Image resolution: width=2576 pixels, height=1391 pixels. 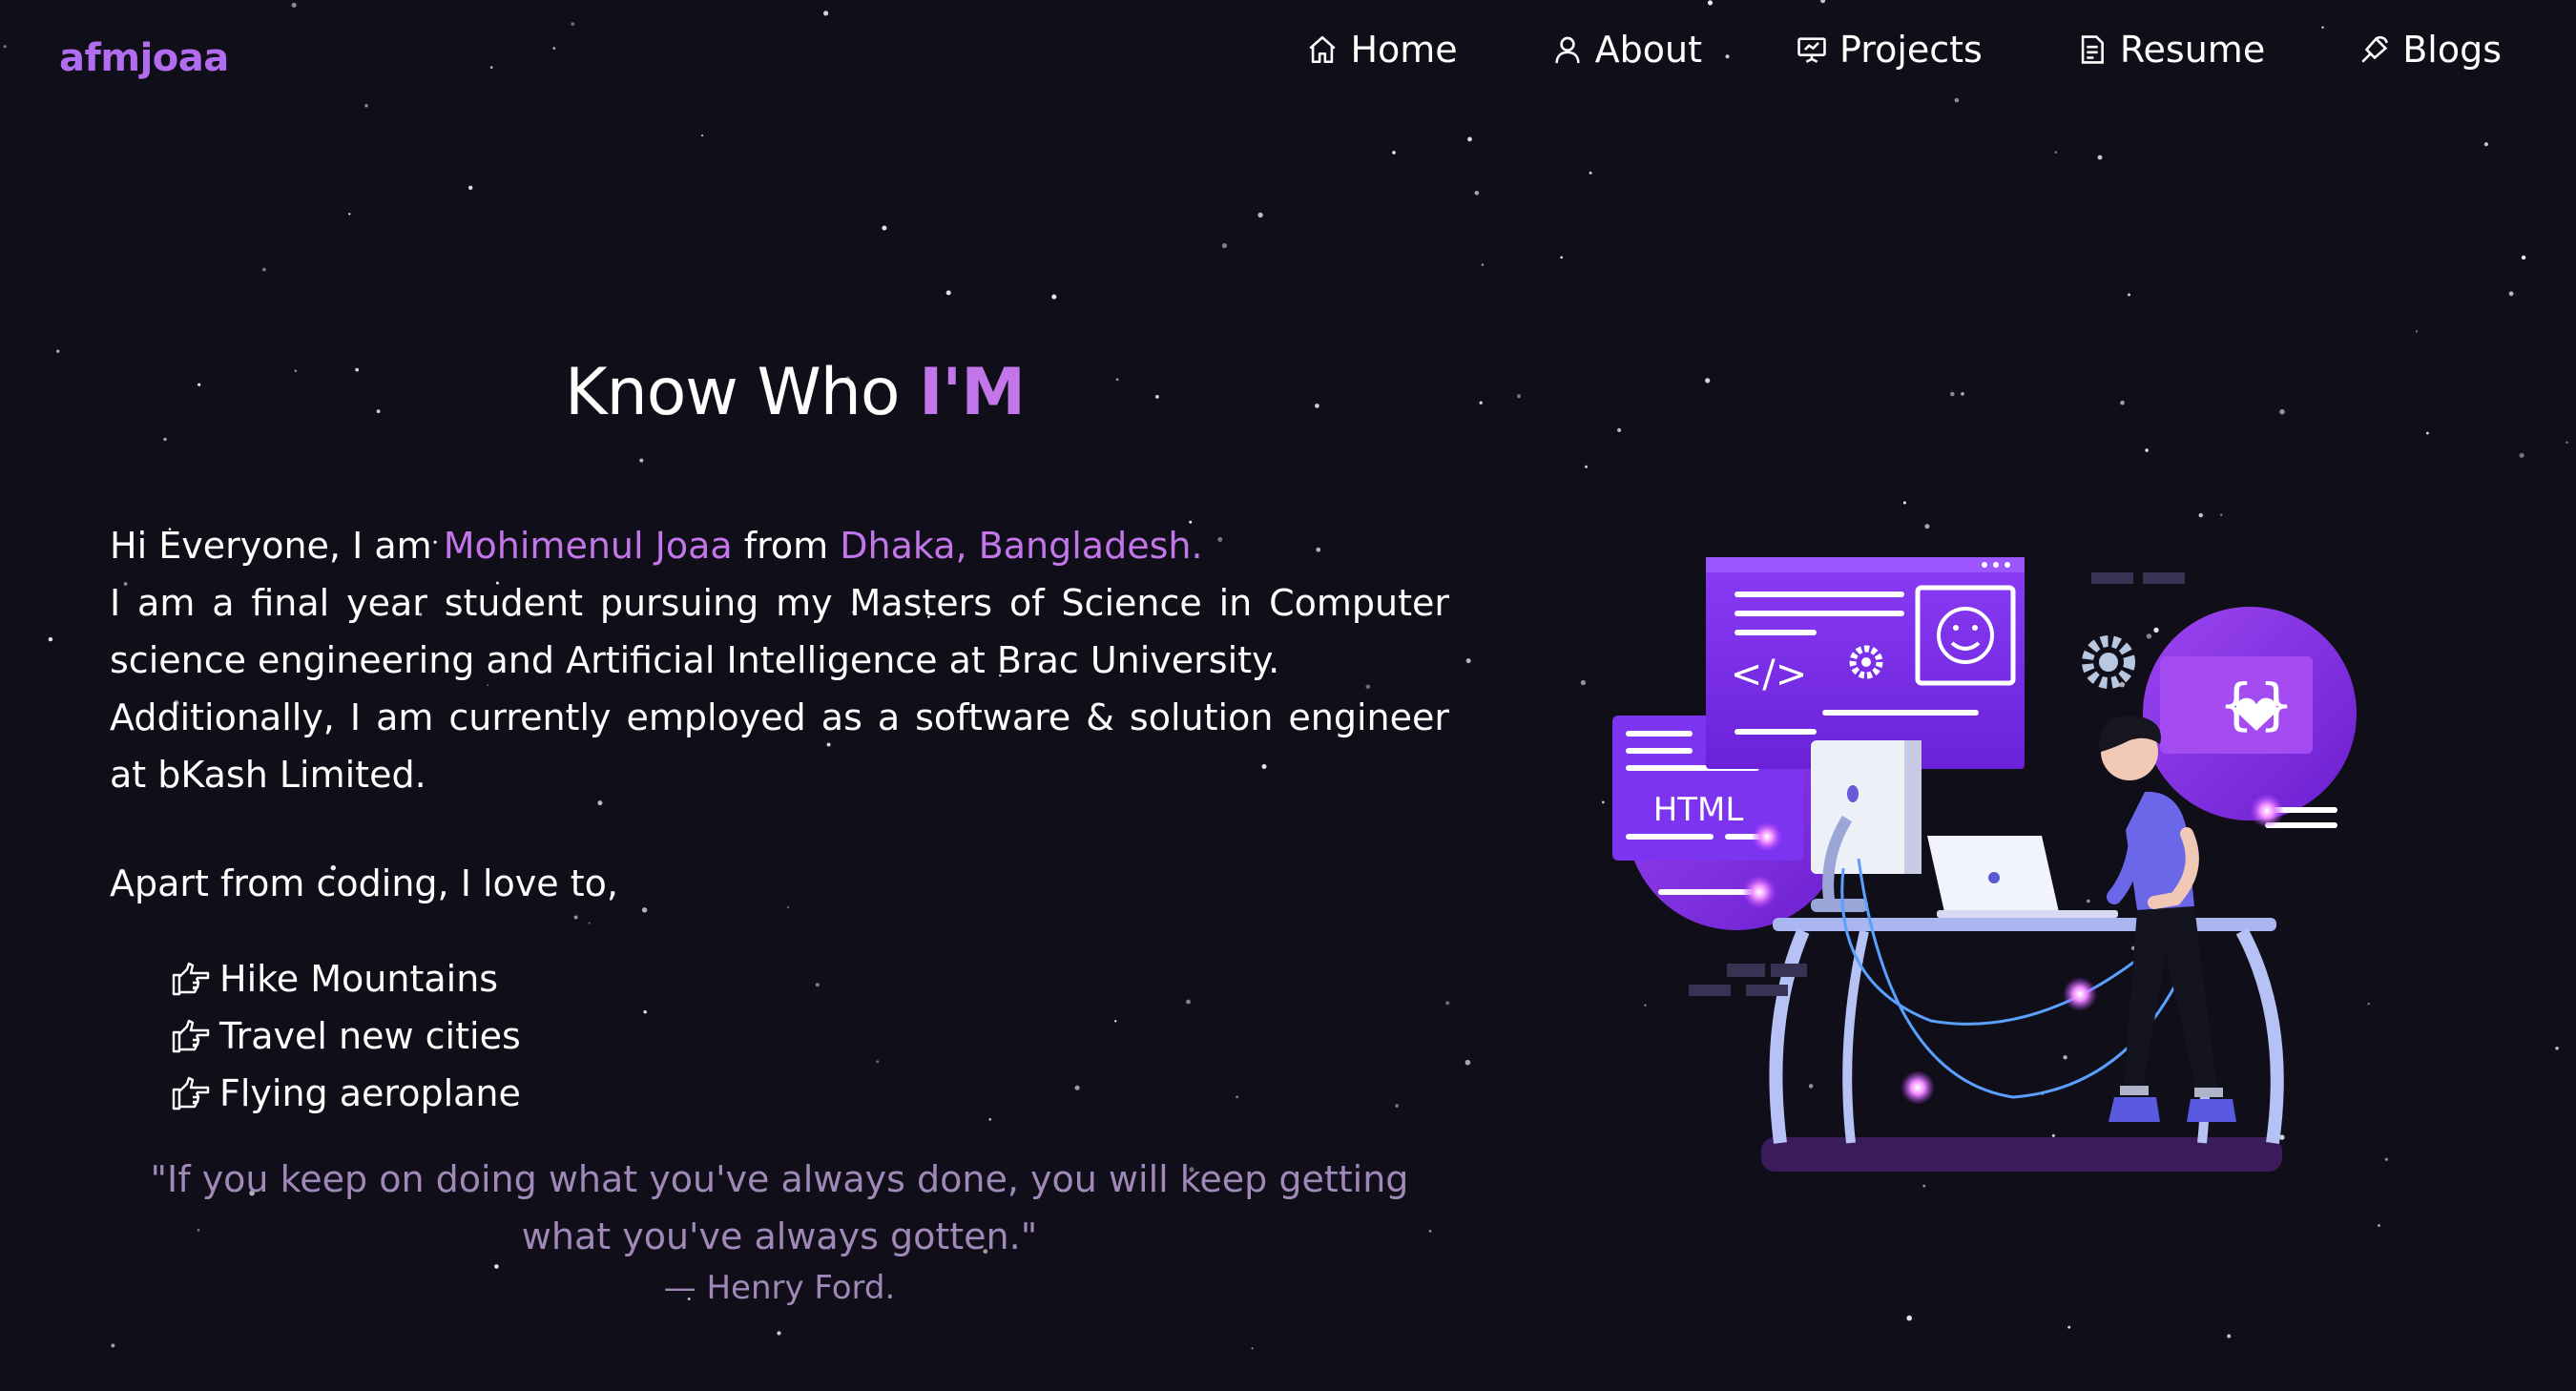 I want to click on nav-item-blogs: Blogs, so click(x=2429, y=50).